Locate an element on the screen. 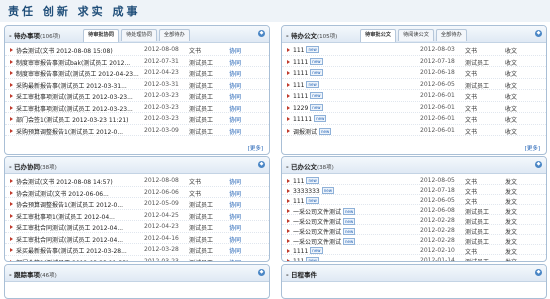 This screenshot has height=299, width=550. list-item: 1229 new 2012-06-01 文书 收文 is located at coordinates (414, 107).